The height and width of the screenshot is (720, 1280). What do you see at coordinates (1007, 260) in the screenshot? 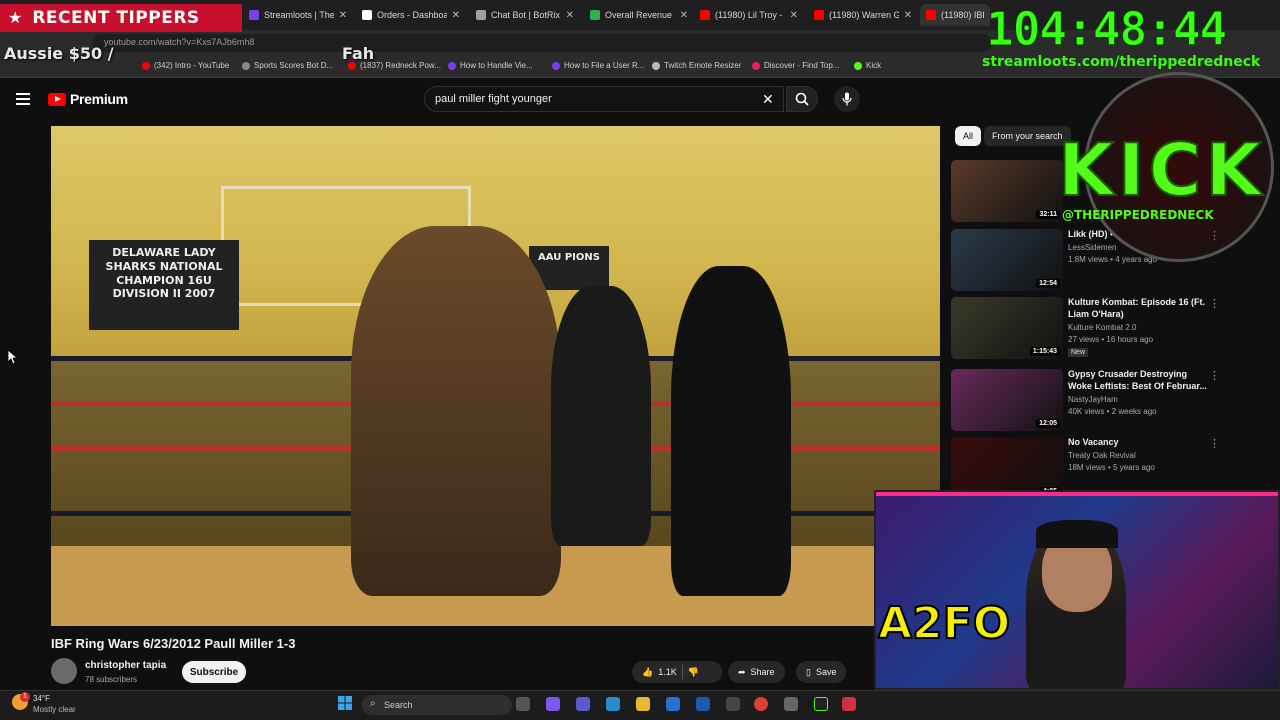
I see `video-thumbnail: 12:54` at bounding box center [1007, 260].